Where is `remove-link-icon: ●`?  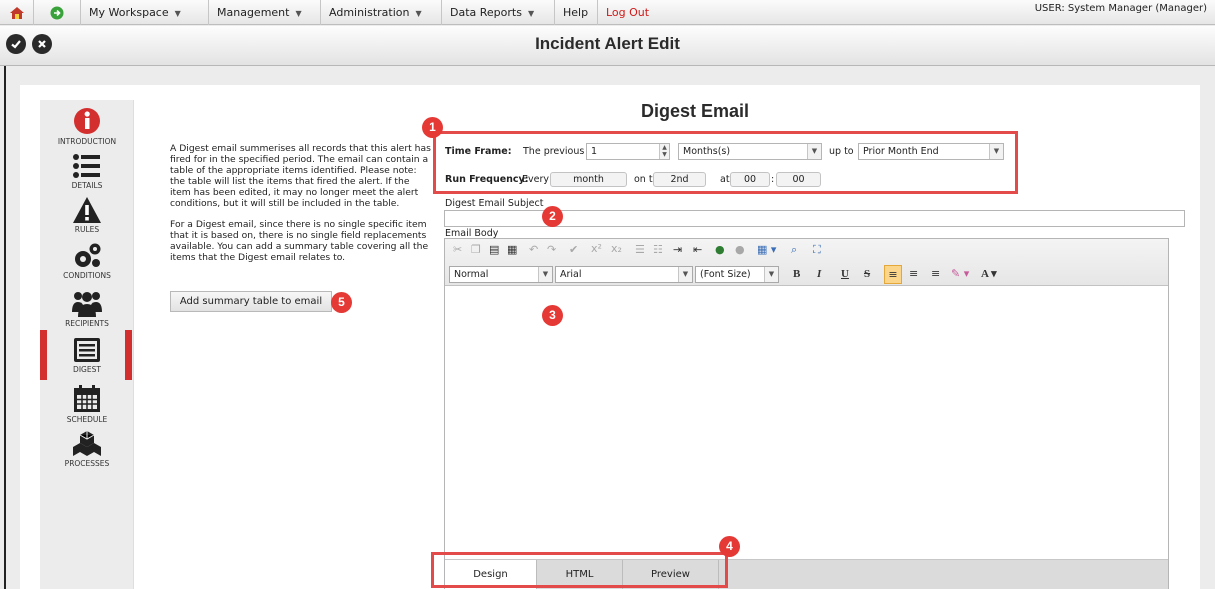
remove-link-icon: ● is located at coordinates (740, 249).